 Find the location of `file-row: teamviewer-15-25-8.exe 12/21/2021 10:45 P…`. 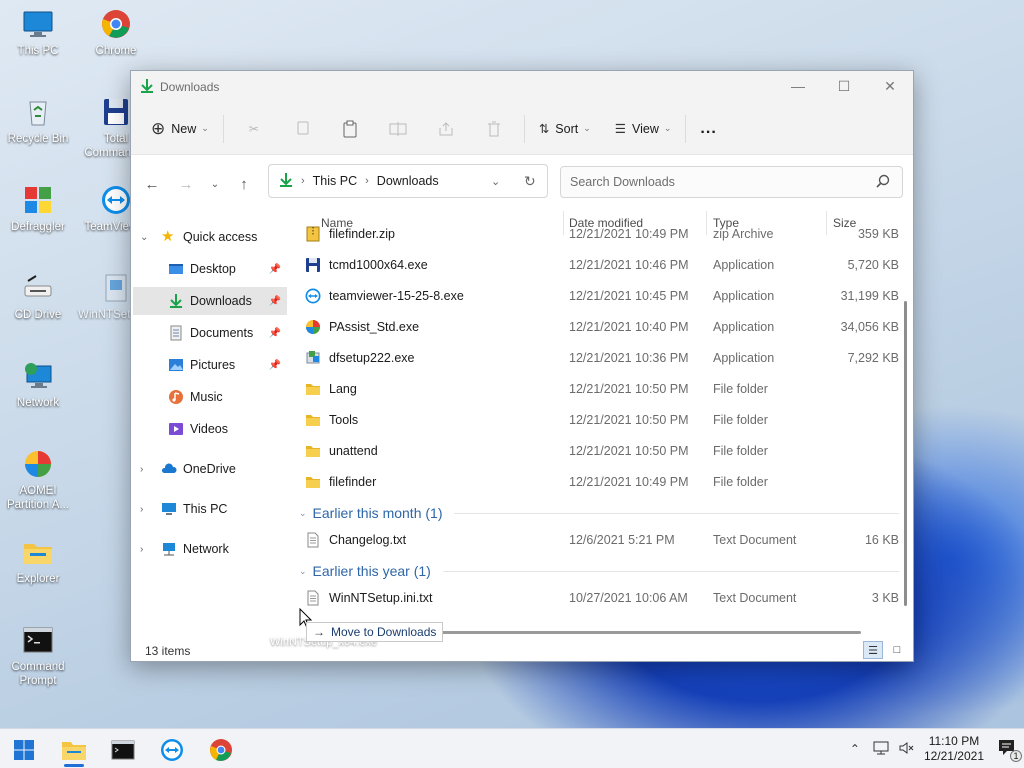

file-row: teamviewer-15-25-8.exe 12/21/2021 10:45 P… is located at coordinates (597, 296).